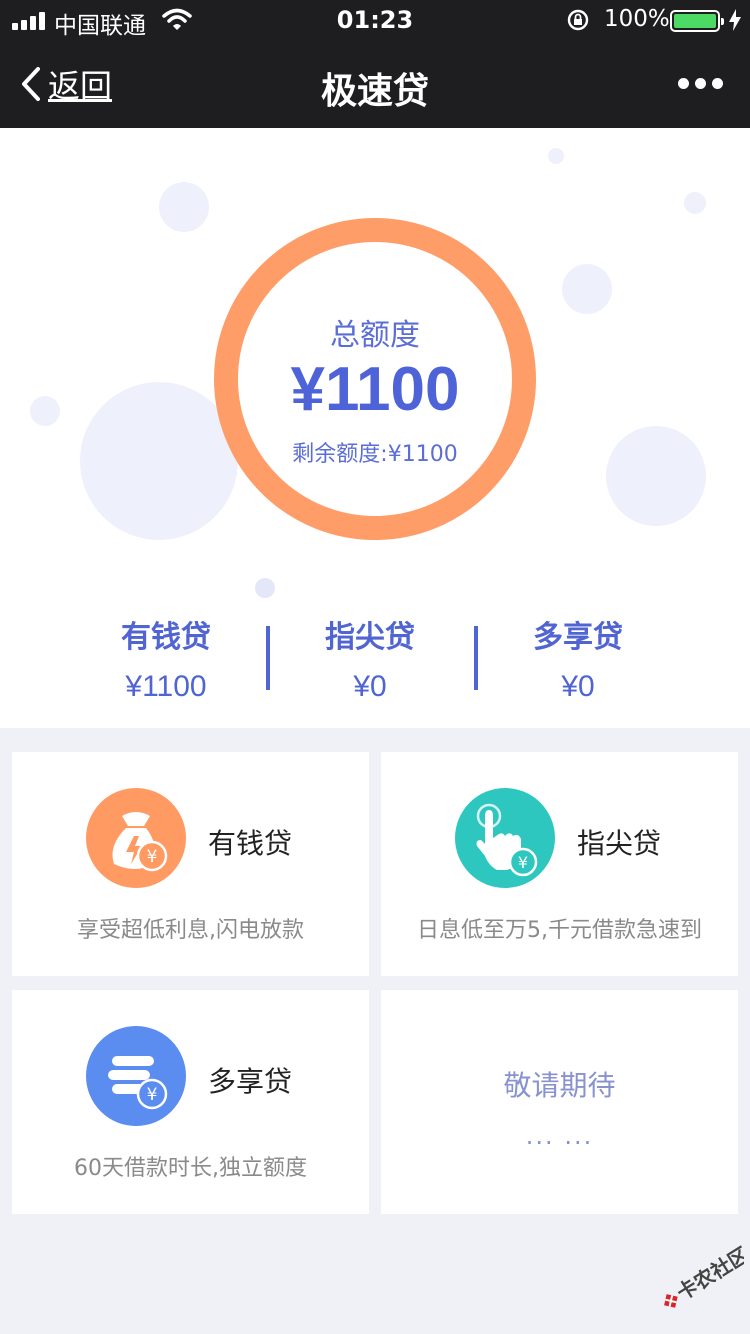 The height and width of the screenshot is (1334, 750). I want to click on summary-item: 多享贷 ¥0, so click(578, 658).